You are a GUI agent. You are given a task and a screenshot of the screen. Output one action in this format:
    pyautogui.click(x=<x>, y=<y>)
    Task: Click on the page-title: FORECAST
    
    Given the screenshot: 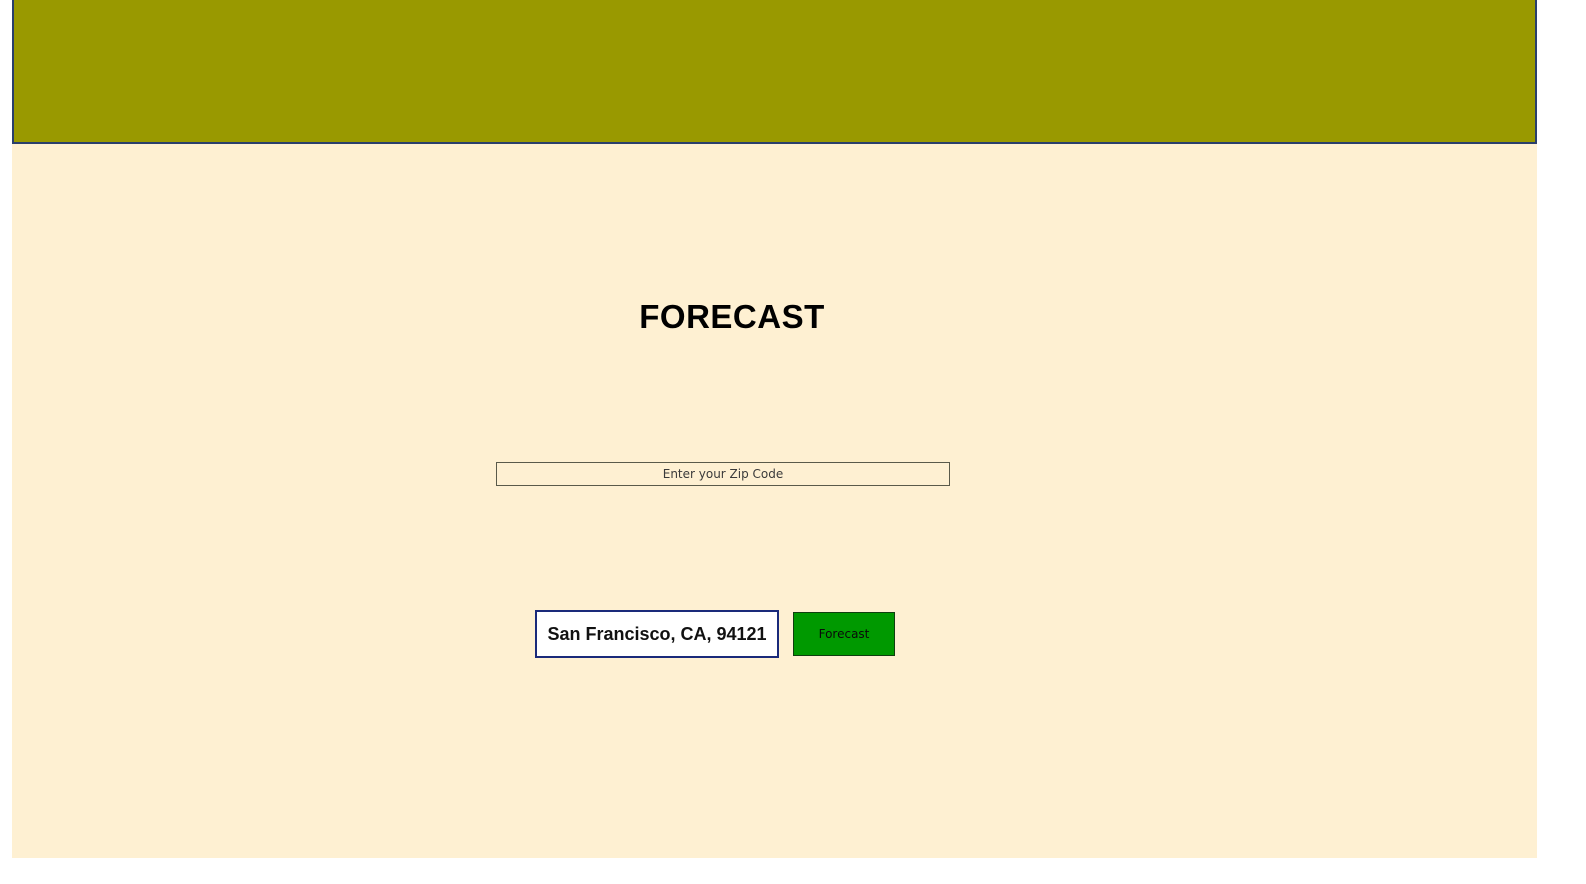 What is the action you would take?
    pyautogui.click(x=732, y=316)
    